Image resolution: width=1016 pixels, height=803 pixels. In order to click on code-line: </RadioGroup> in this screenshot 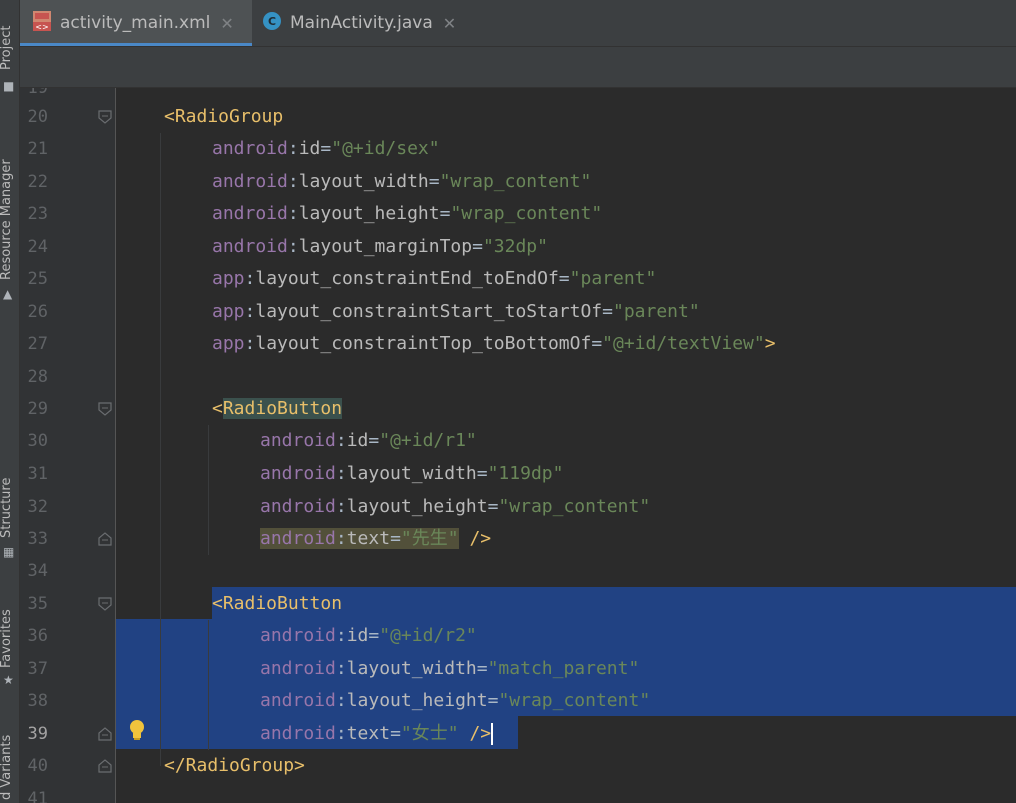, I will do `click(234, 765)`.